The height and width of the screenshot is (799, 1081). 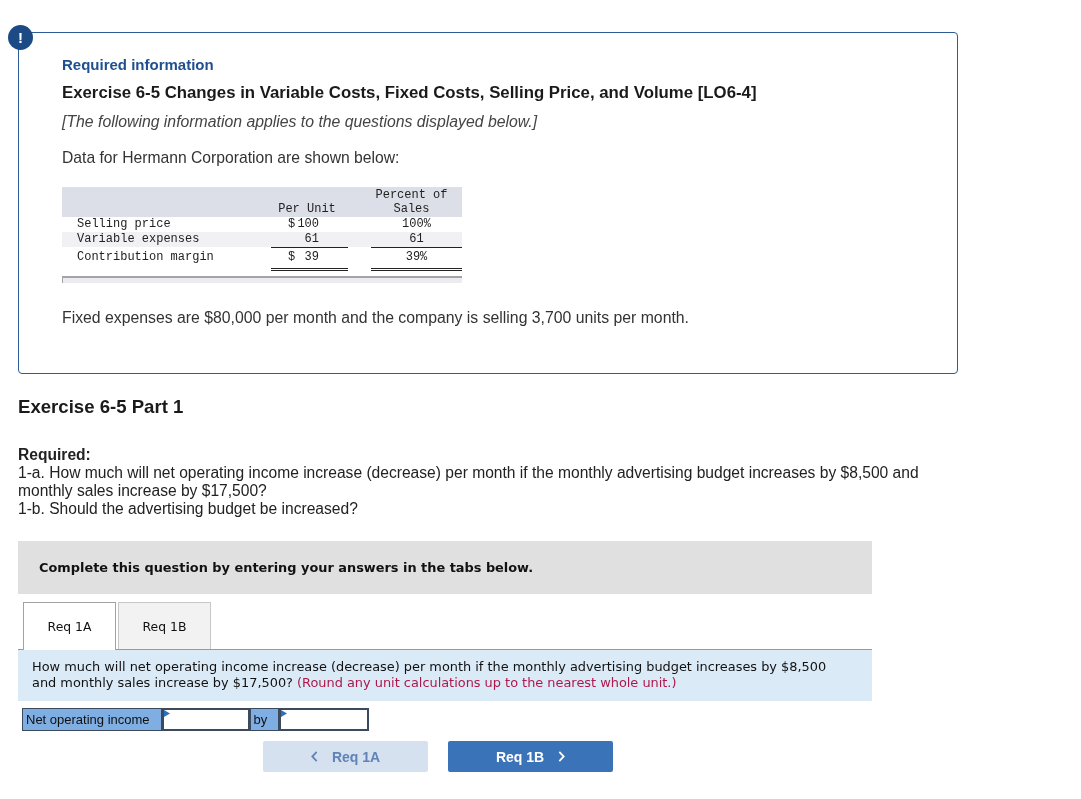 I want to click on nav-button: Req 1B, so click(x=530, y=756).